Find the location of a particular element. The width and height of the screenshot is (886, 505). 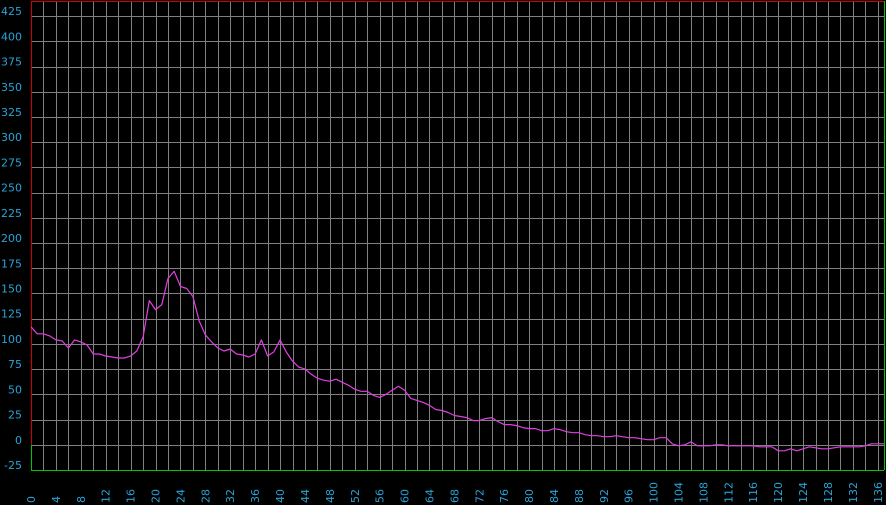

y-tick-label: 100 is located at coordinates (11, 339).